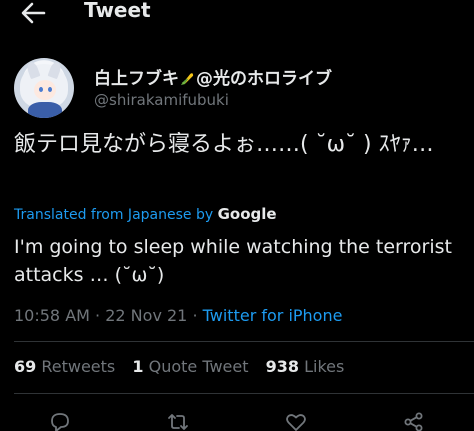 This screenshot has height=431, width=474. I want to click on display-name: 白上フブキ @光のホロライブ, so click(213, 76).